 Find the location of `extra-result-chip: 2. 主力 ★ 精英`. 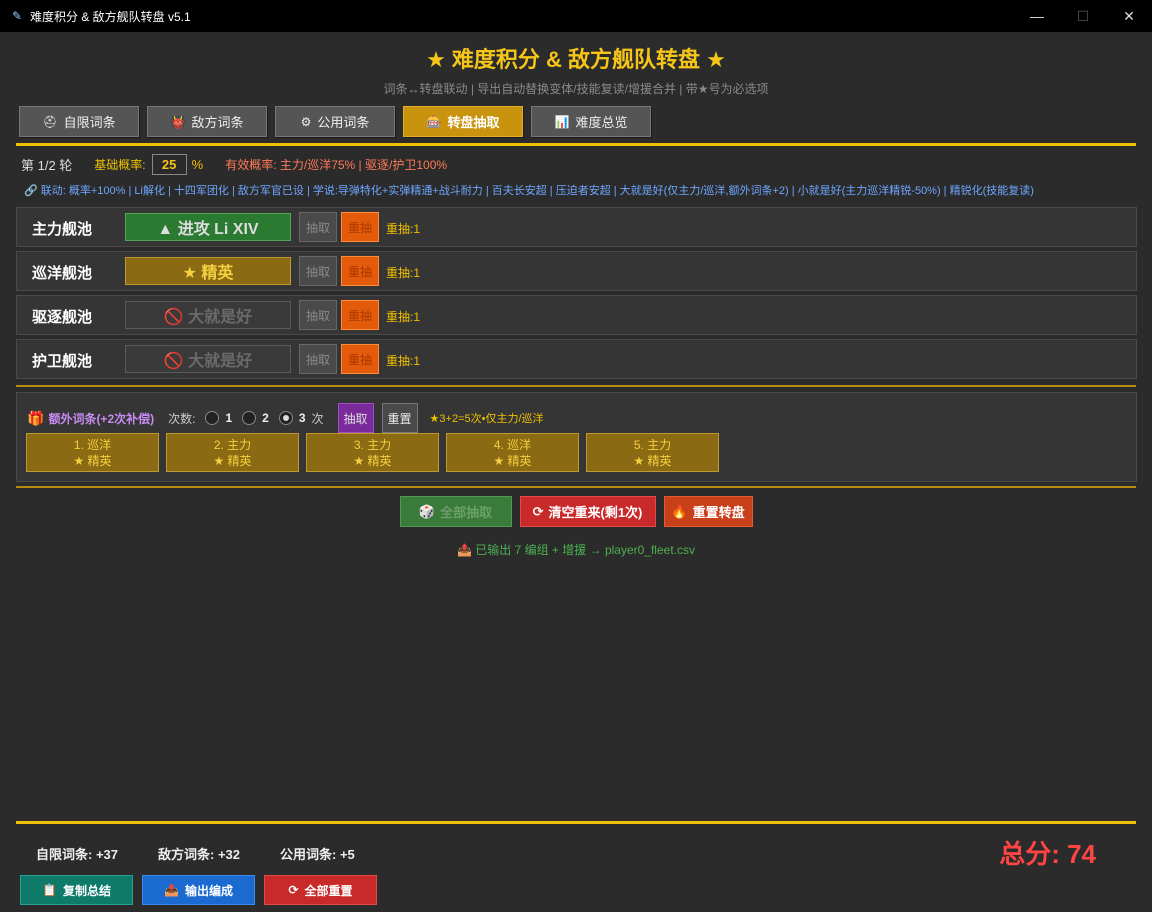

extra-result-chip: 2. 主力 ★ 精英 is located at coordinates (232, 452).